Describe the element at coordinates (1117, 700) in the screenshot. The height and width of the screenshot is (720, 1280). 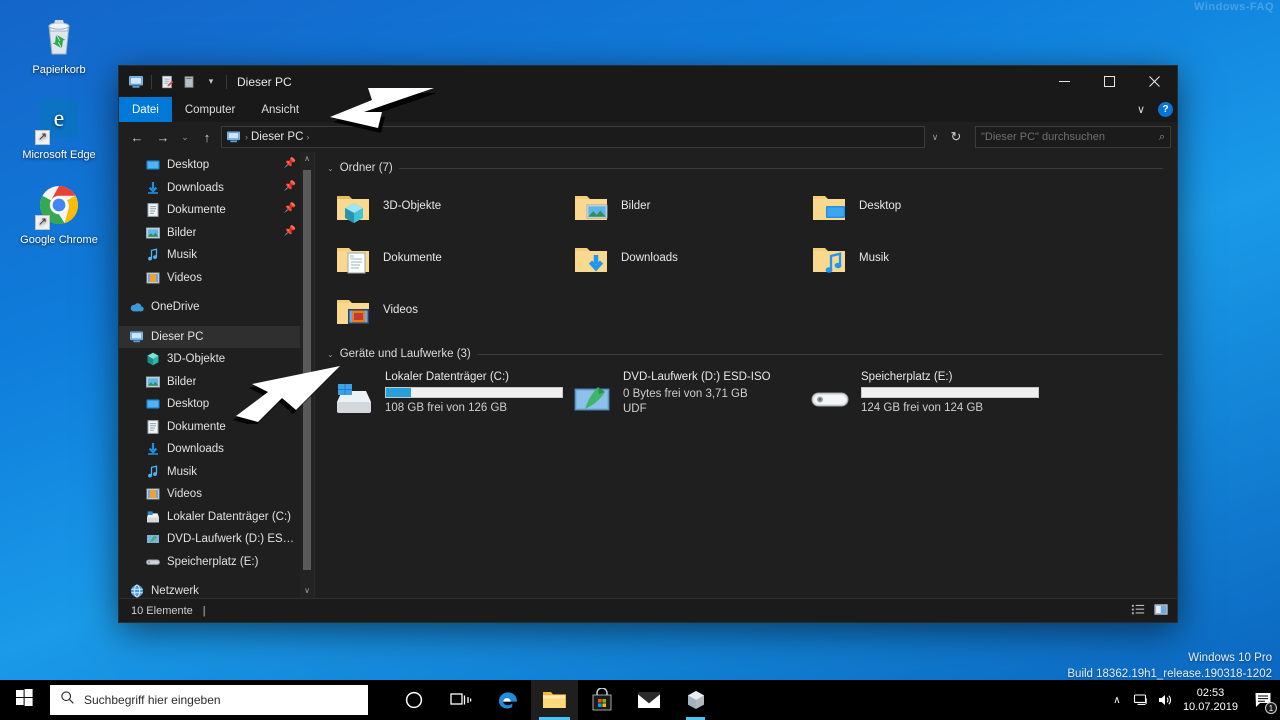
I see `tray-overflow-caret-icon: ∧` at that location.